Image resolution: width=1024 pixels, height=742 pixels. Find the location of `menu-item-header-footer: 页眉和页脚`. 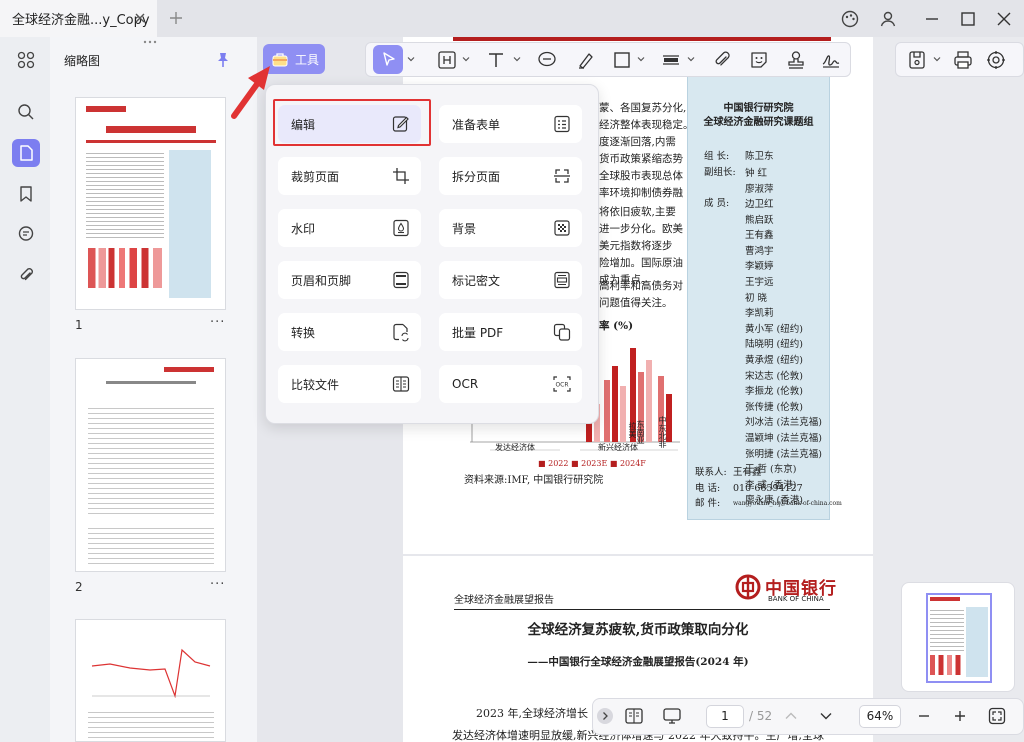

menu-item-header-footer: 页眉和页脚 is located at coordinates (349, 280).